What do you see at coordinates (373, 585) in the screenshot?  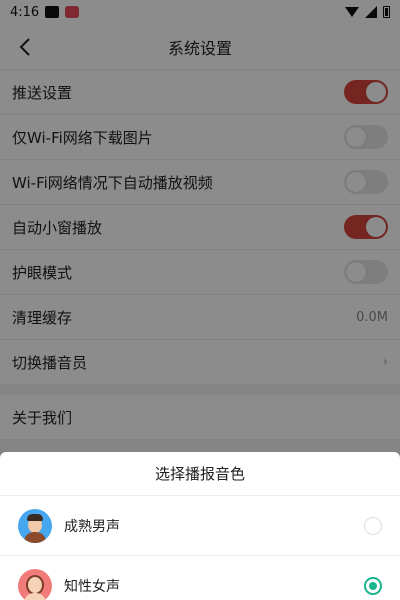 I see `voice-radio-female` at bounding box center [373, 585].